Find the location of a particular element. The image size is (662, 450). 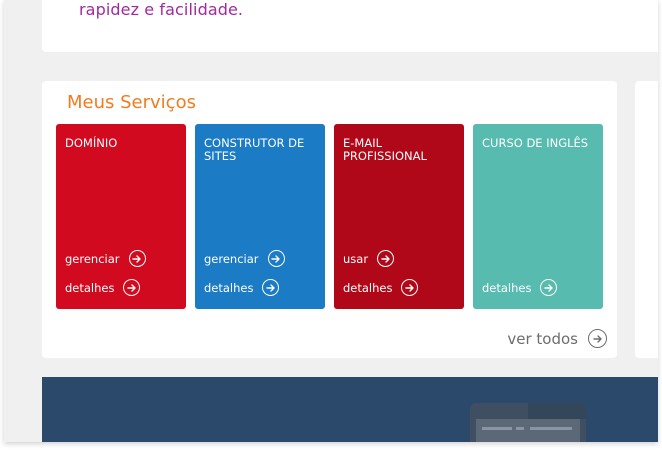

device-screen is located at coordinates (528, 430).